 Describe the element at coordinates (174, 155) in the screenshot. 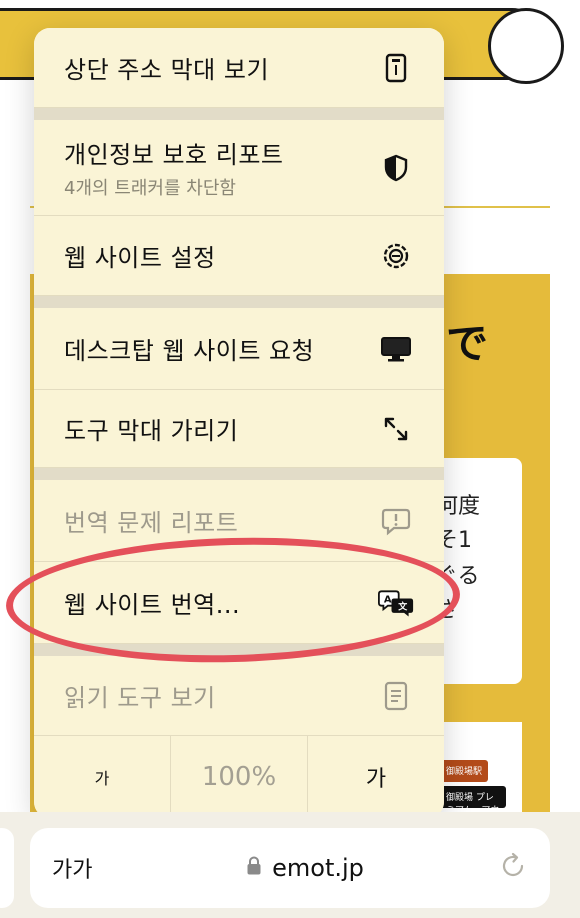

I see `menu-item-label: 개인정보 보호 리포트` at that location.